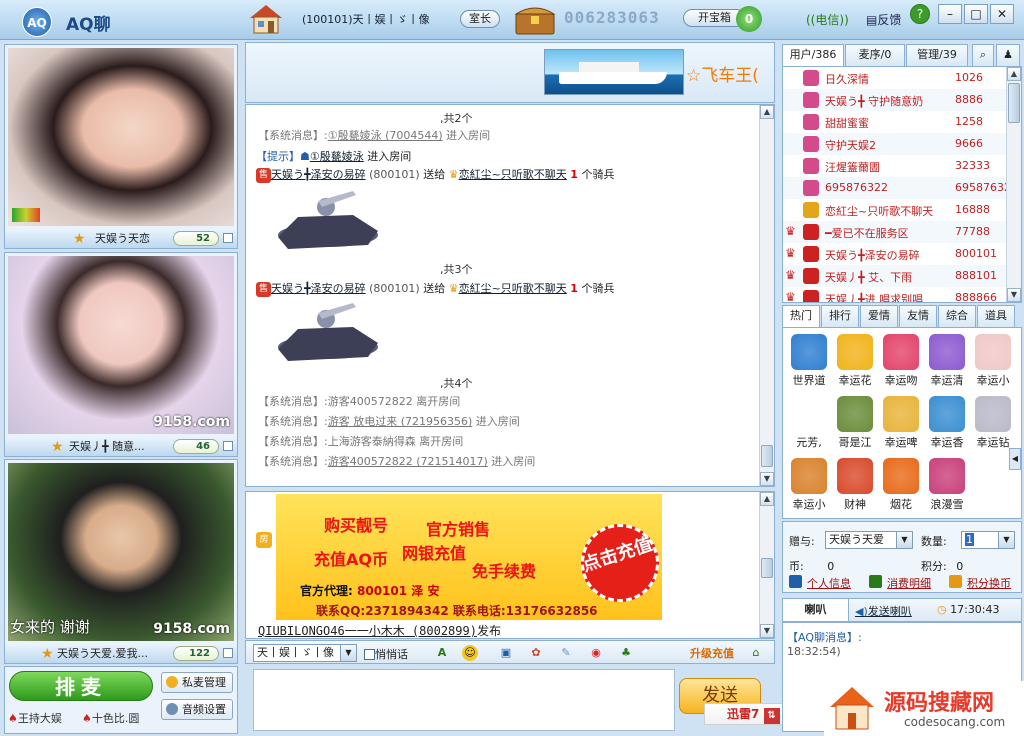 The height and width of the screenshot is (736, 1024). Describe the element at coordinates (110, 718) in the screenshot. I see `host-2: ♠十色比.圆` at that location.